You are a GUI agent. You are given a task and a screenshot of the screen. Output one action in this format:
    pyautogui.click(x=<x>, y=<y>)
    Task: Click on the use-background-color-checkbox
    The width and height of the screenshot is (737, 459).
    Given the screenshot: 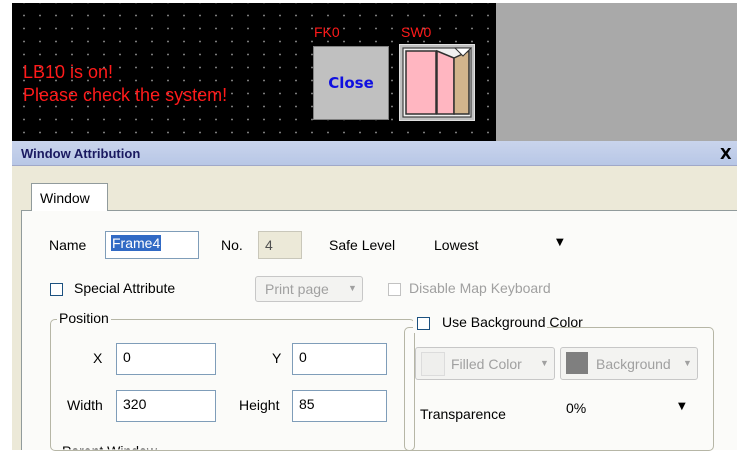 What is the action you would take?
    pyautogui.click(x=423, y=323)
    